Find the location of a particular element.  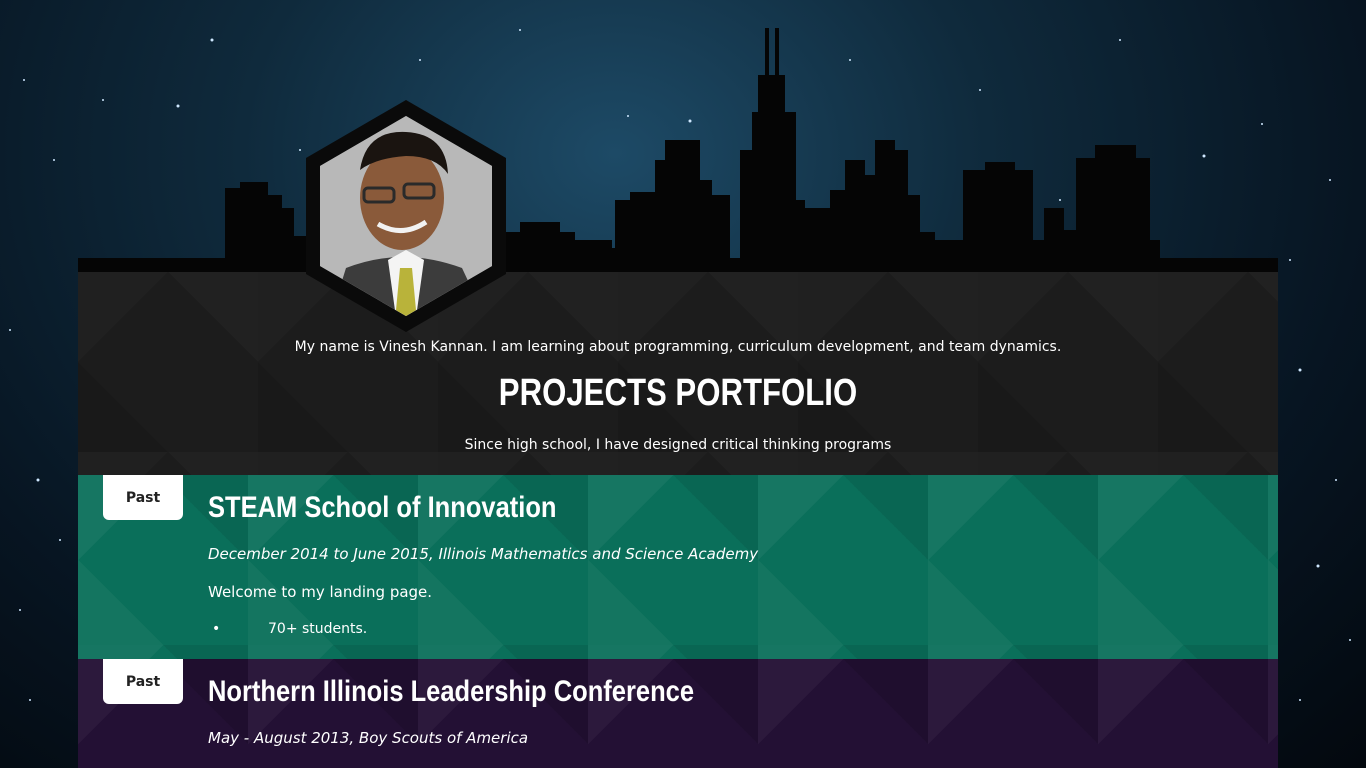

project-description: Welcome to my landing page. is located at coordinates (320, 592).